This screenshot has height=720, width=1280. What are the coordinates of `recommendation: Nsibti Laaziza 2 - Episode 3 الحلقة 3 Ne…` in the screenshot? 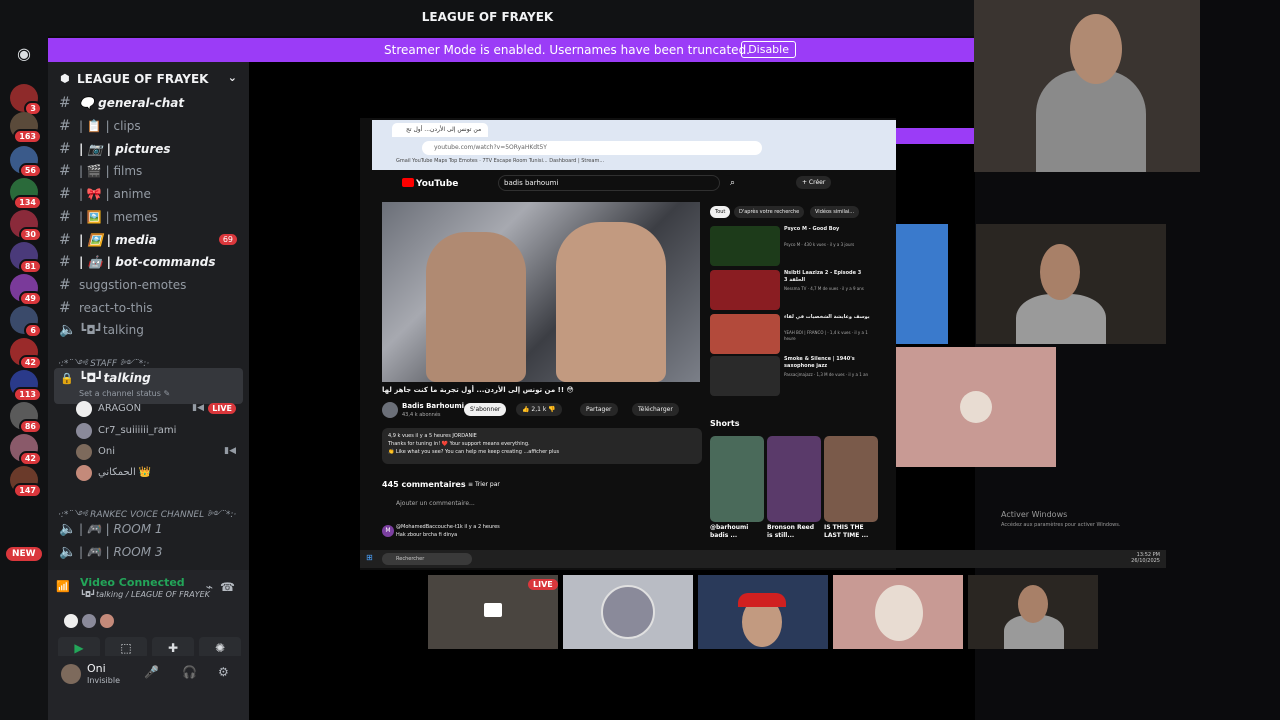 It's located at (798, 290).